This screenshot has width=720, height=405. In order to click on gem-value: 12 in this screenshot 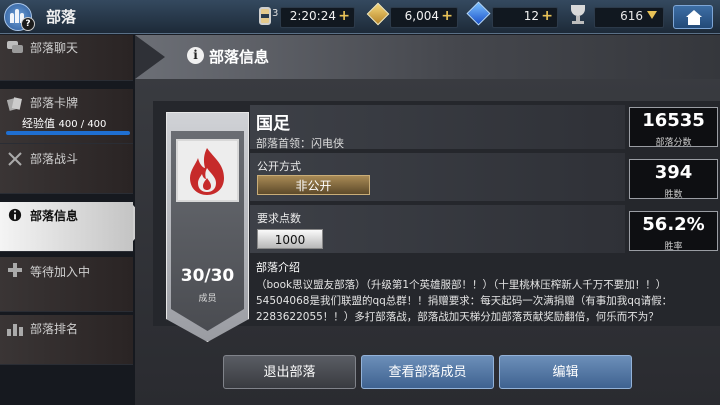, I will do `click(531, 16)`.